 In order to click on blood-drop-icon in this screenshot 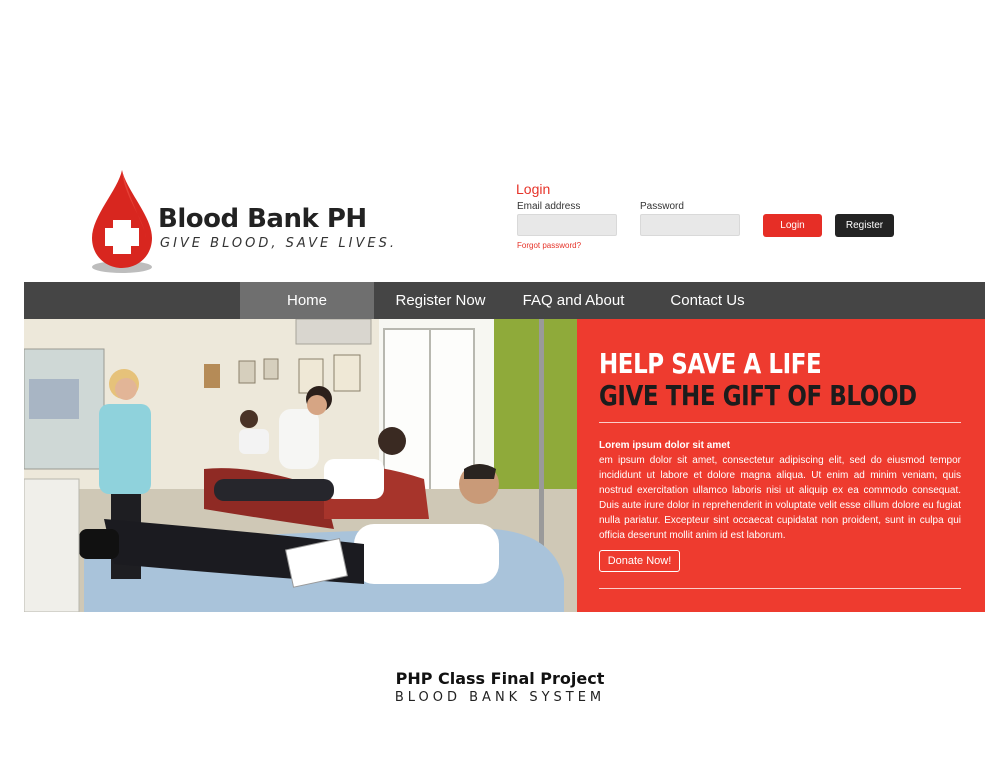, I will do `click(122, 221)`.